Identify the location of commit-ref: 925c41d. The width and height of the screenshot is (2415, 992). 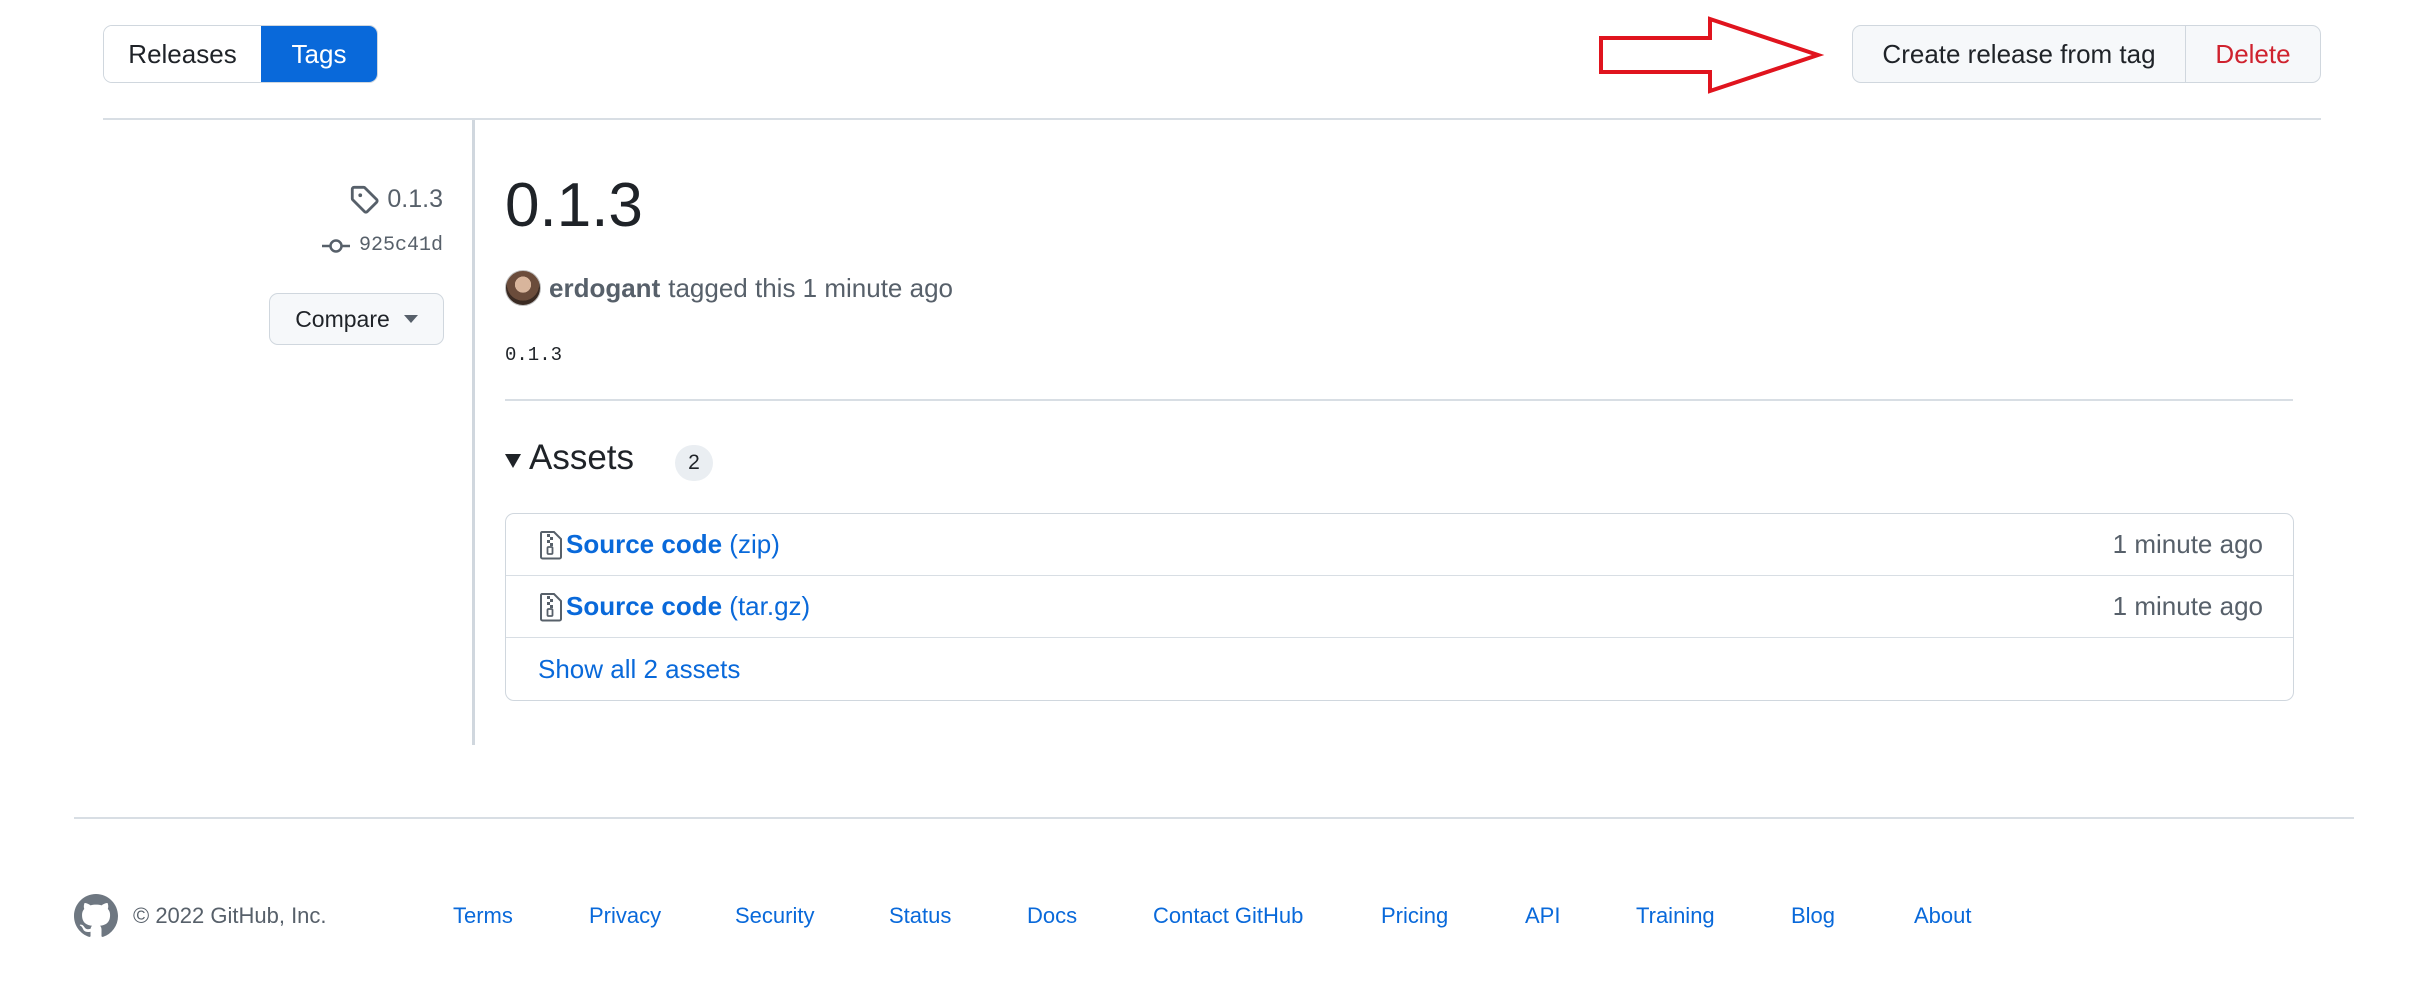
(382, 245).